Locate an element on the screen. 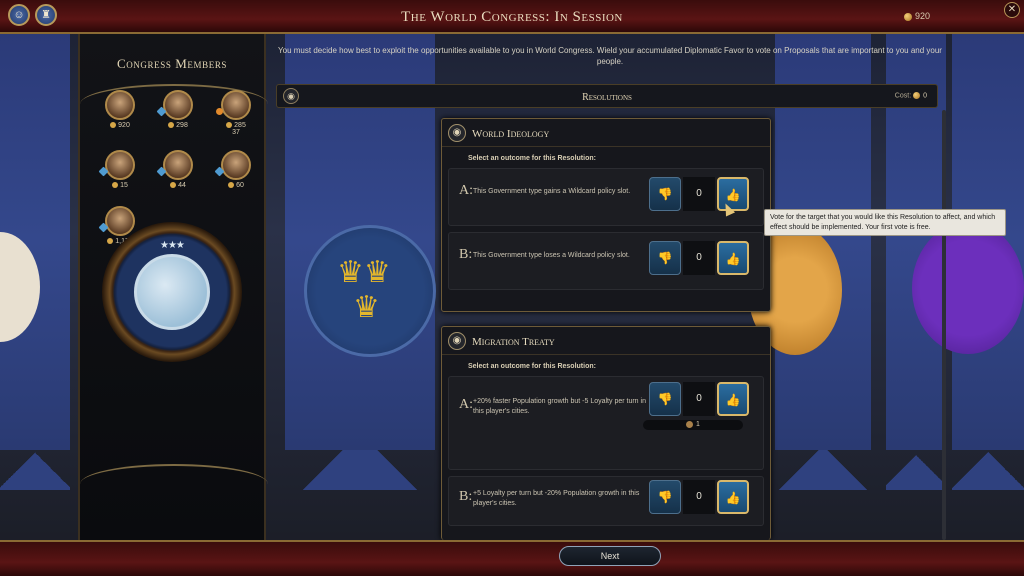  target-value: 1 is located at coordinates (698, 424).